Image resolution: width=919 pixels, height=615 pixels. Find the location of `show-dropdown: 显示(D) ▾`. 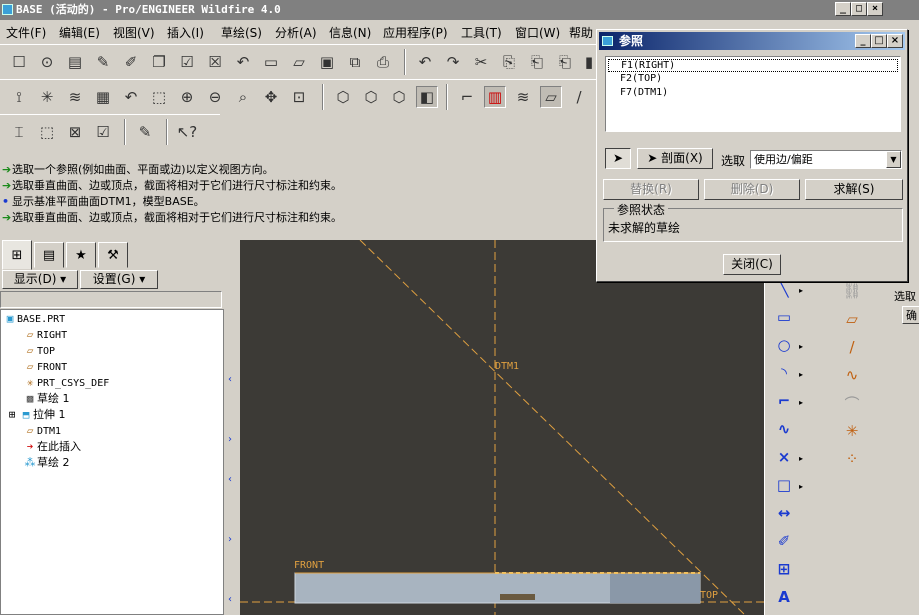

show-dropdown: 显示(D) ▾ is located at coordinates (40, 279).